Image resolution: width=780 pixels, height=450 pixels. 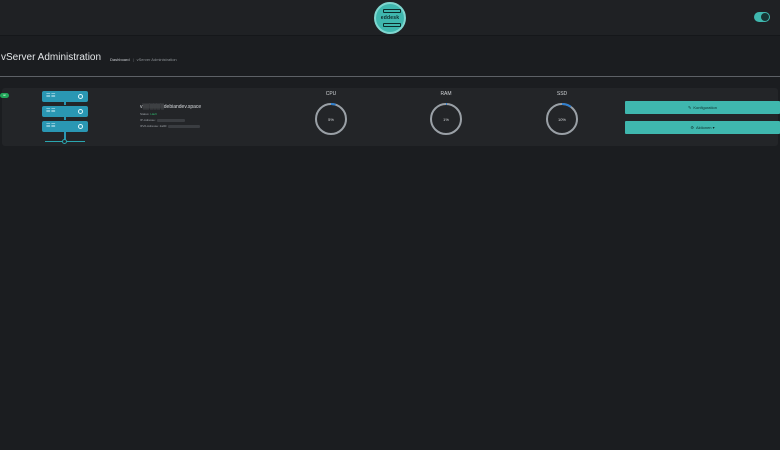 What do you see at coordinates (148, 120) in the screenshot?
I see `ipv4-label: IP-Adresse:` at bounding box center [148, 120].